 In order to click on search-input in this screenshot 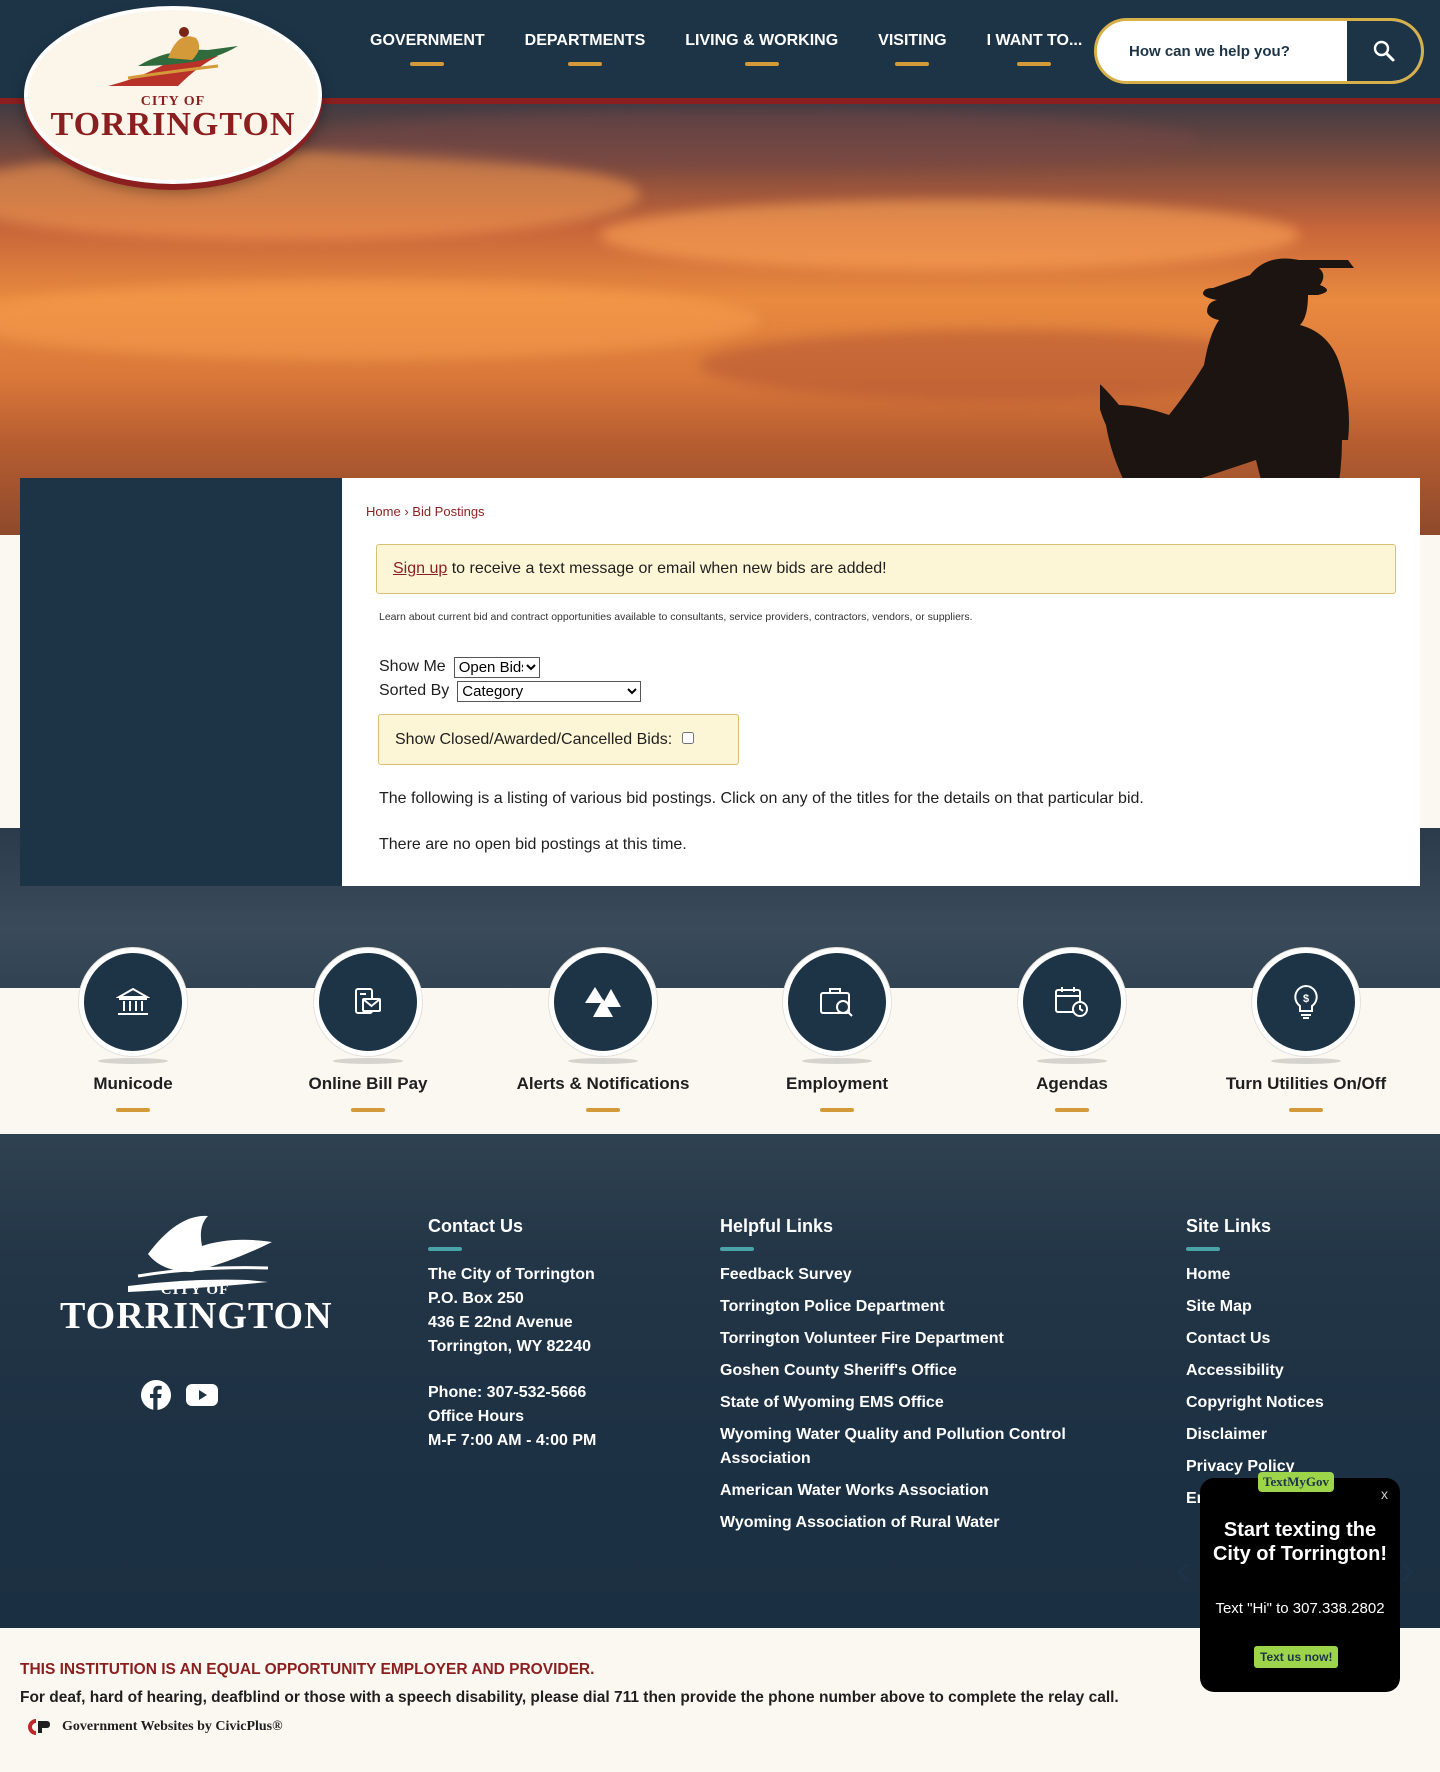, I will do `click(1224, 51)`.